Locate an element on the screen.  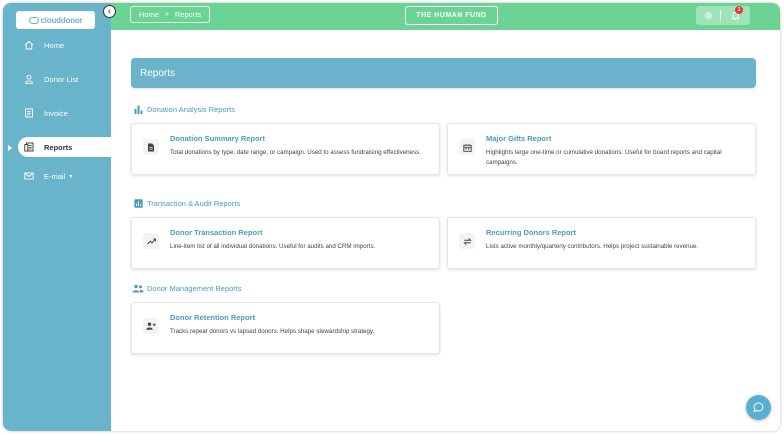
section-donation-analysis: Donation Analysis Reports is located at coordinates (183, 109).